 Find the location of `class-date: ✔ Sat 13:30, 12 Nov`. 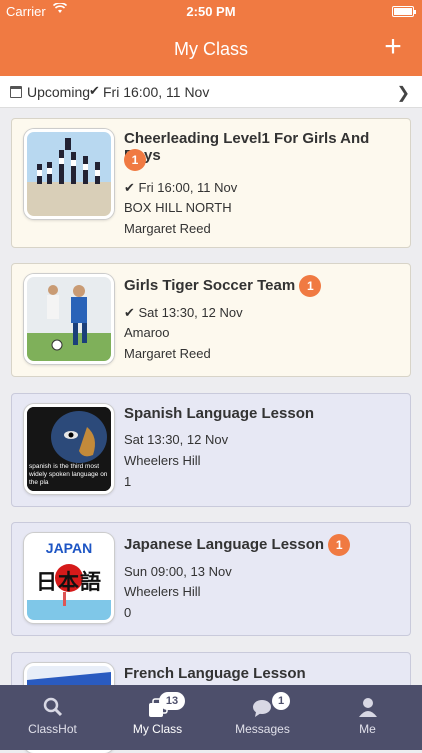

class-date: ✔ Sat 13:30, 12 Nov is located at coordinates (183, 312).